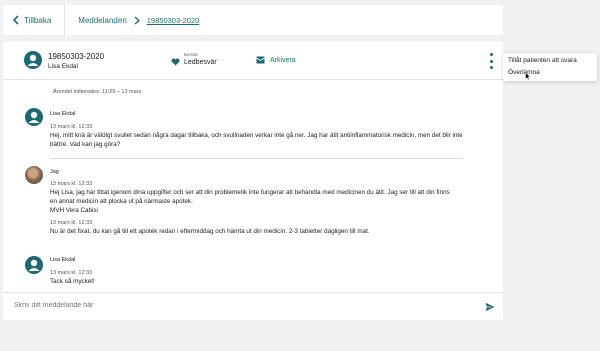 Image resolution: width=600 pixels, height=351 pixels. What do you see at coordinates (524, 72) in the screenshot?
I see `menu-item-handover: Överlämna` at bounding box center [524, 72].